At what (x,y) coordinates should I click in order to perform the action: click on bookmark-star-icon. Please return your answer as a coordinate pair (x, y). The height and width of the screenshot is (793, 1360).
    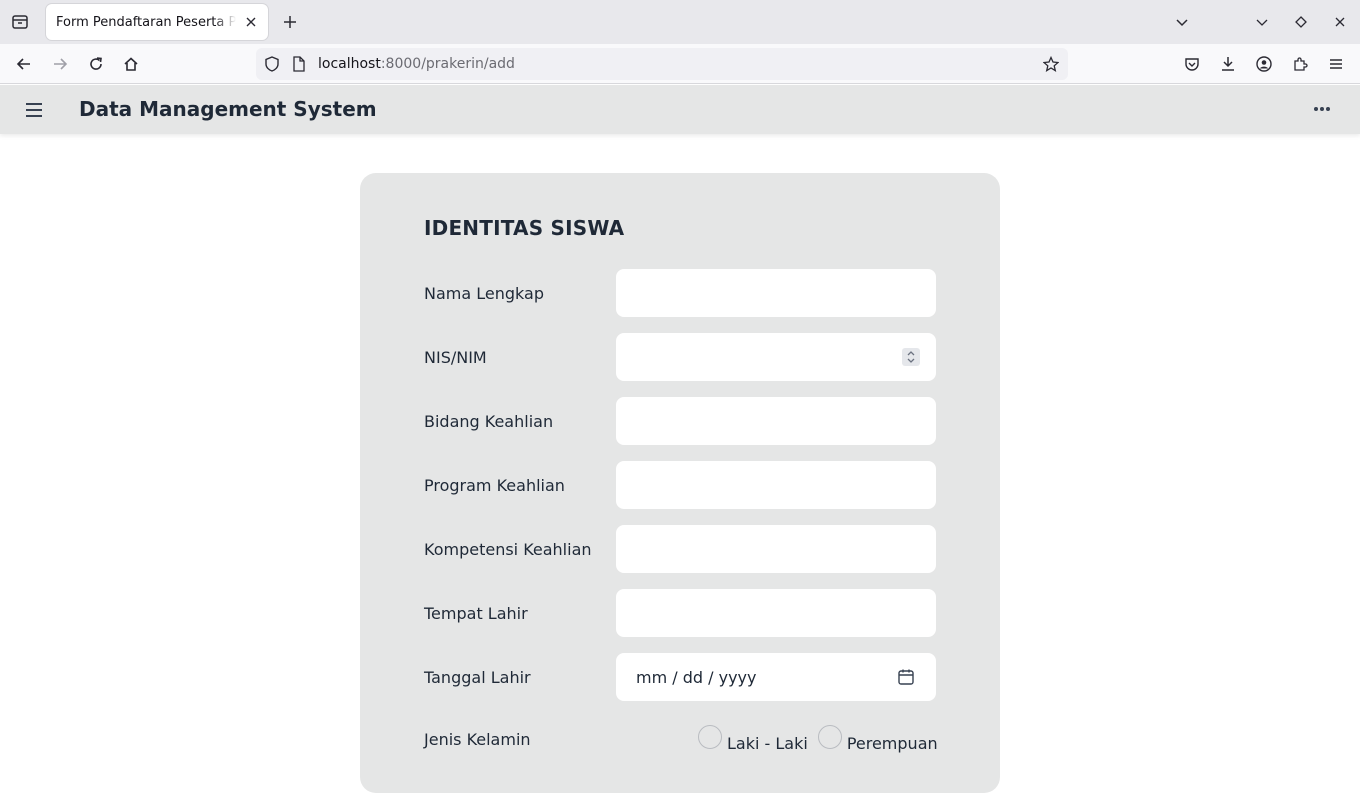
    Looking at the image, I should click on (1051, 64).